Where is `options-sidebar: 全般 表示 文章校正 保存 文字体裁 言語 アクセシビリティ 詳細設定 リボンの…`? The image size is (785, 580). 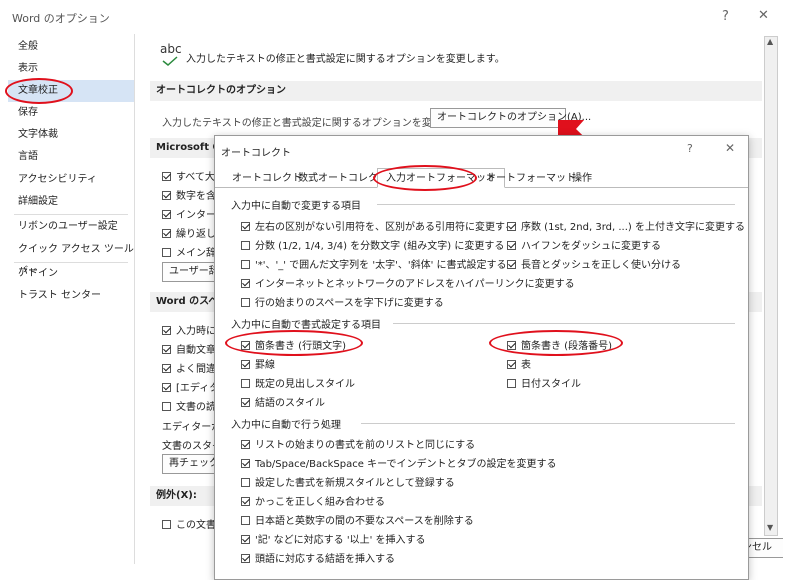
options-sidebar: 全般 表示 文章校正 保存 文字体裁 言語 アクセシビリティ 詳細設定 リボンの… is located at coordinates (71, 299).